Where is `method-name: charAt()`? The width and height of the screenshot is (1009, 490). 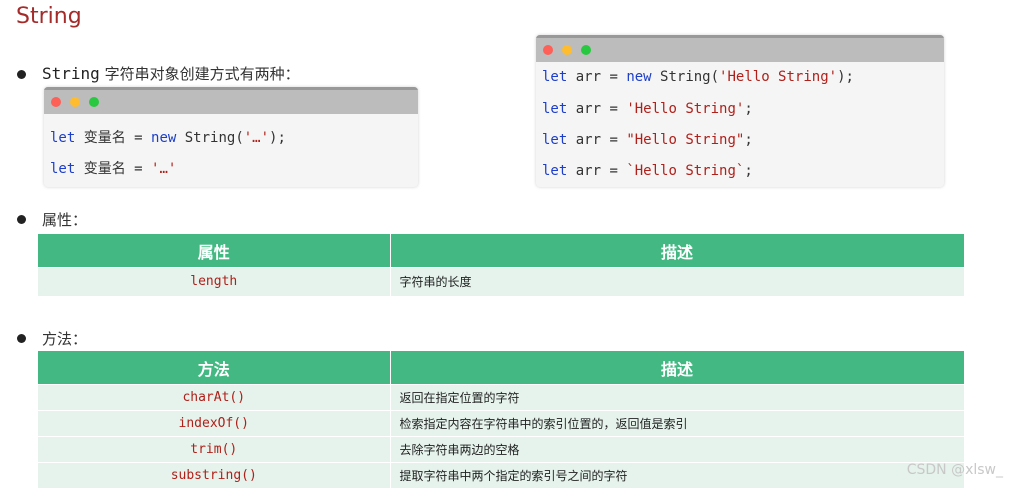 method-name: charAt() is located at coordinates (214, 397).